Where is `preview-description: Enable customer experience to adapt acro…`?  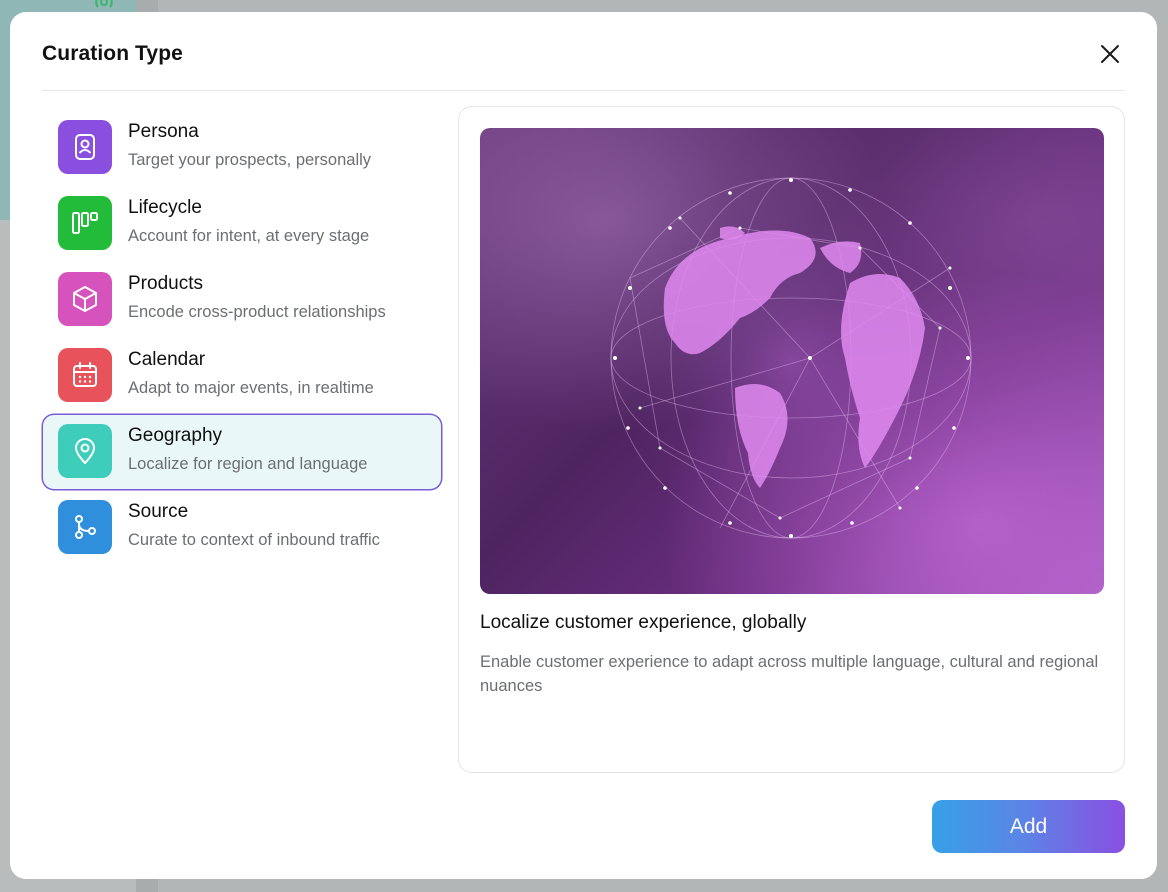
preview-description: Enable customer experience to adapt acro… is located at coordinates (789, 674).